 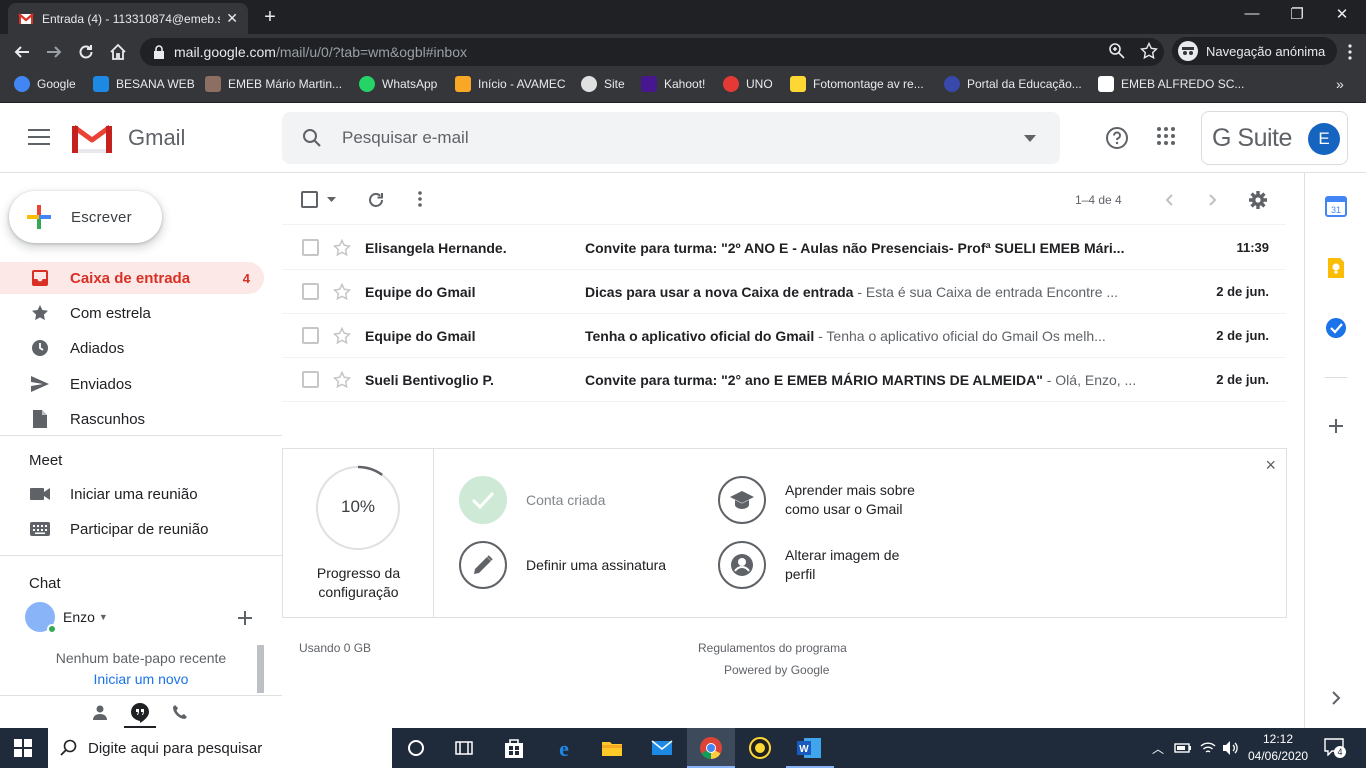 I want to click on storage-usage: Usando 0 GB, so click(x=335, y=648).